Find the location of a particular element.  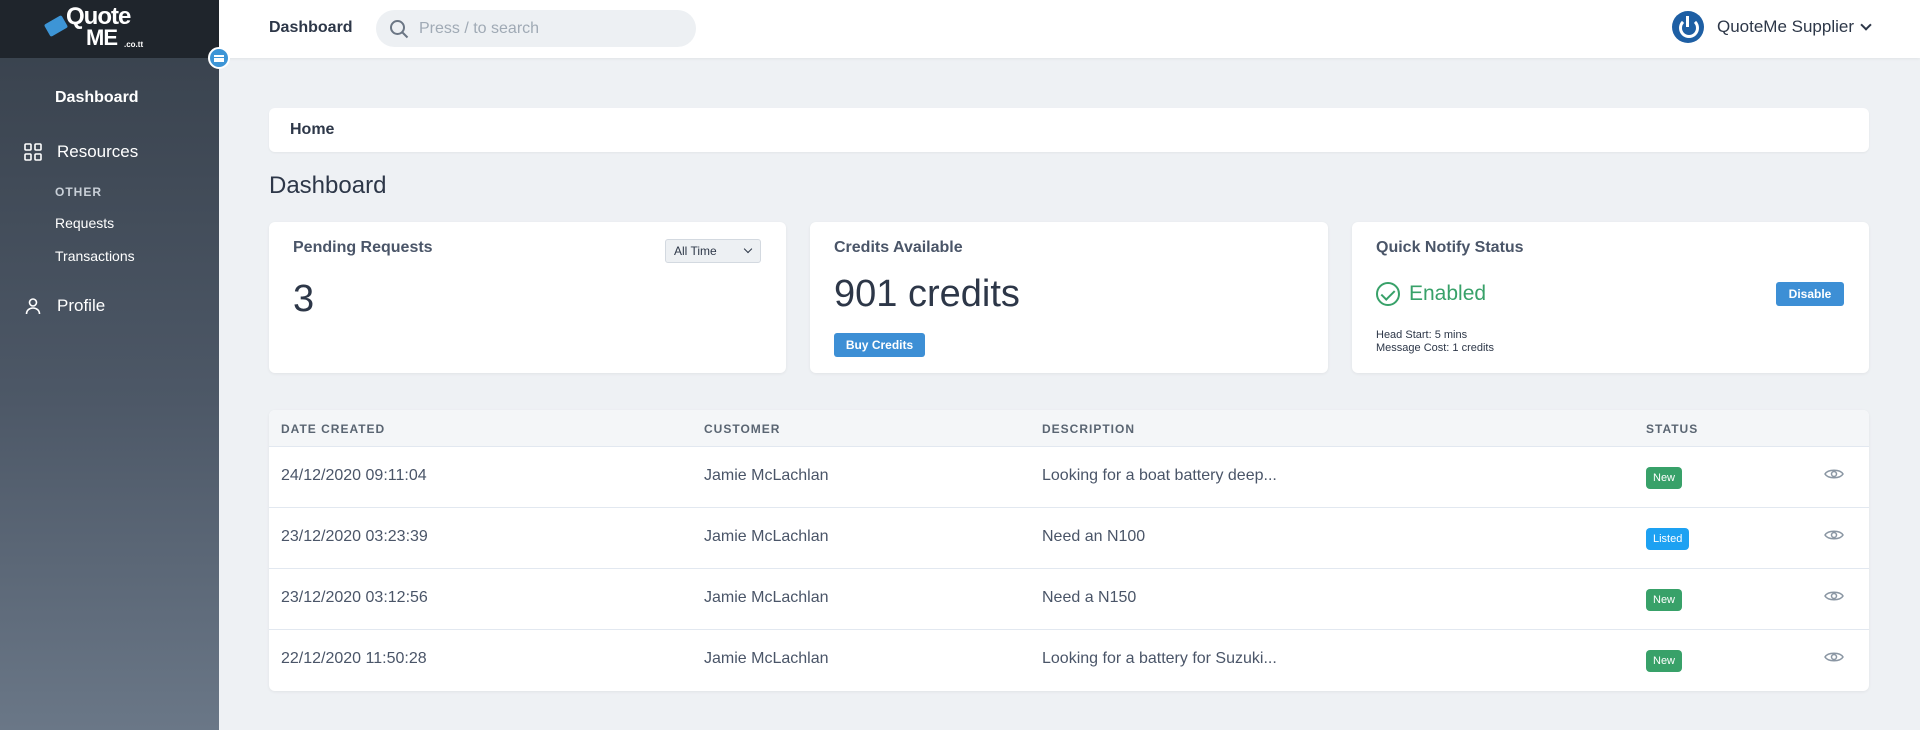

logo-text-suffix: .co.tt is located at coordinates (134, 44).